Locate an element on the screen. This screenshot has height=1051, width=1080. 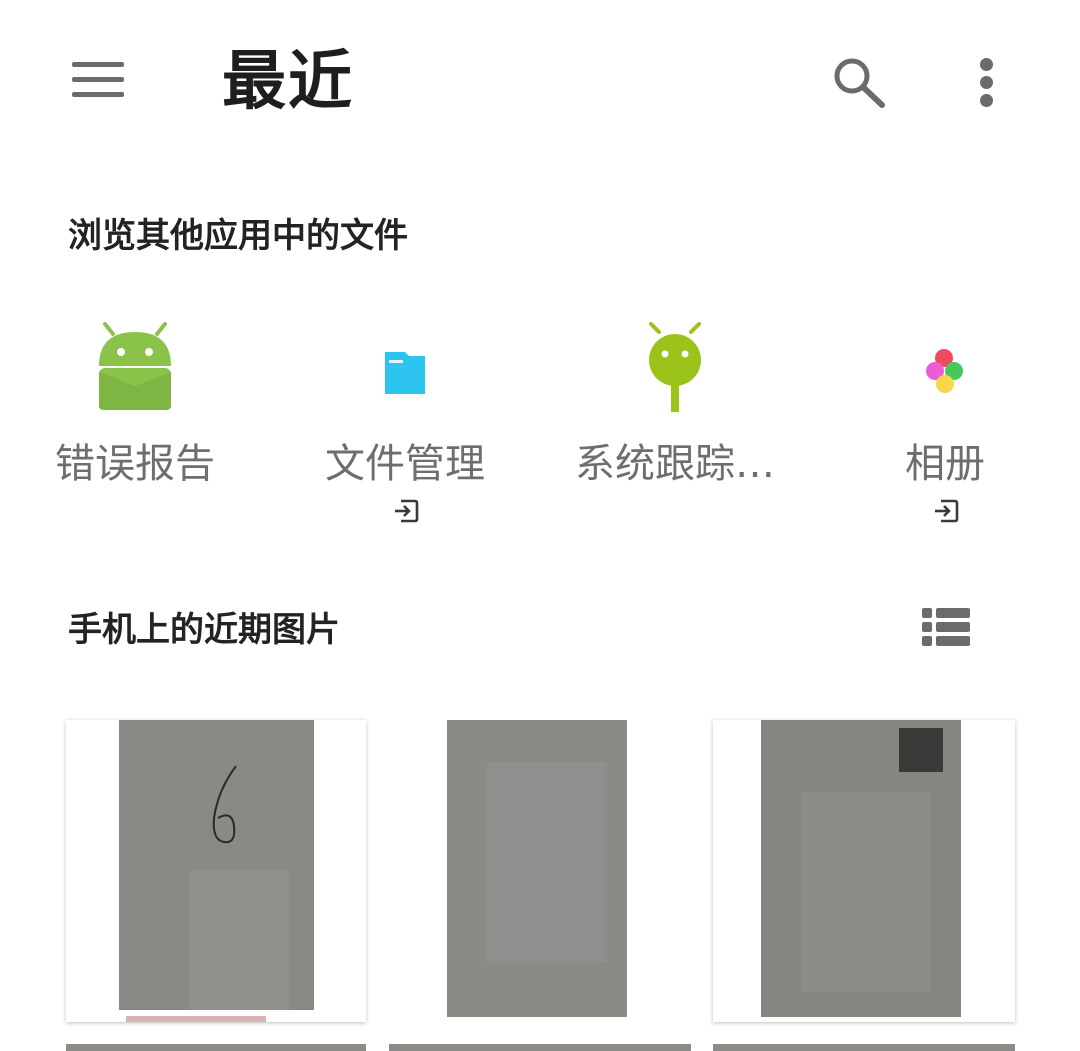
recent-images-heading: 手机上的近期图片 is located at coordinates (204, 630).